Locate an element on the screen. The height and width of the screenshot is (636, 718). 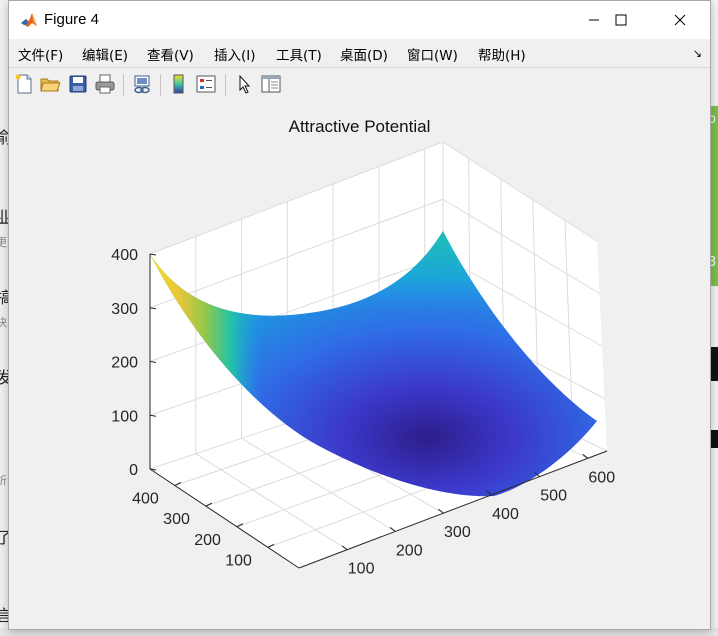
z-tick-label: 0 is located at coordinates (133, 470).